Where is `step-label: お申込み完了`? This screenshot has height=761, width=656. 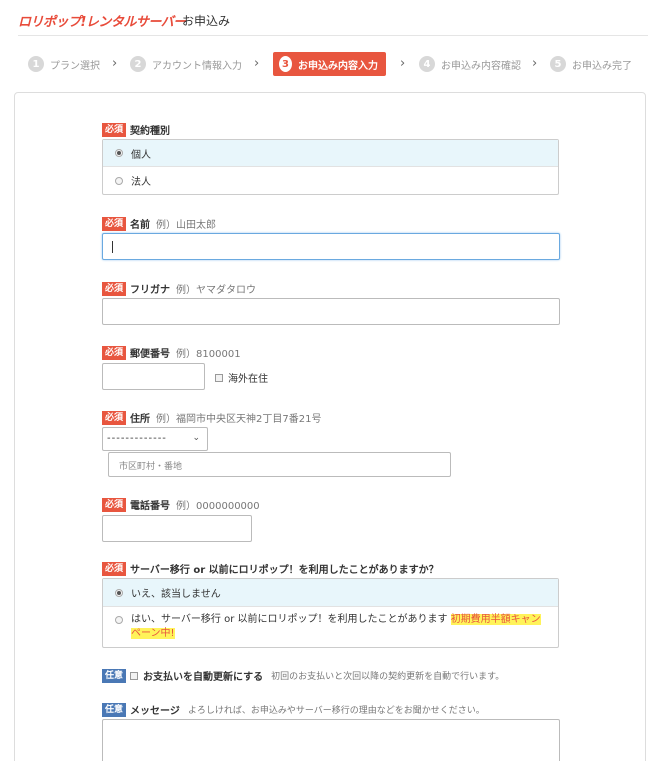
step-label: お申込み完了 is located at coordinates (602, 66).